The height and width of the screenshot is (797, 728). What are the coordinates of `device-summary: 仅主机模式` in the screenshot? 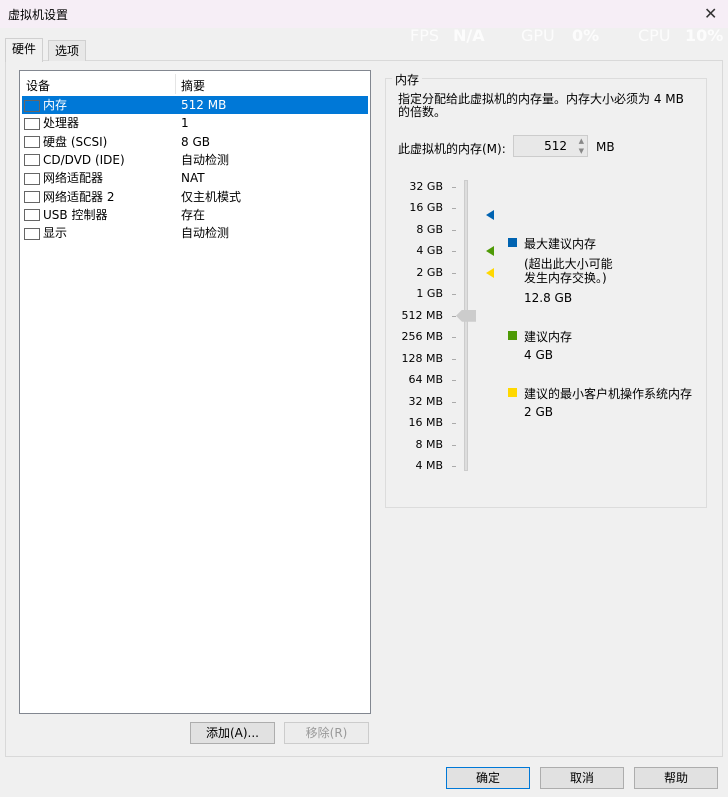 It's located at (211, 196).